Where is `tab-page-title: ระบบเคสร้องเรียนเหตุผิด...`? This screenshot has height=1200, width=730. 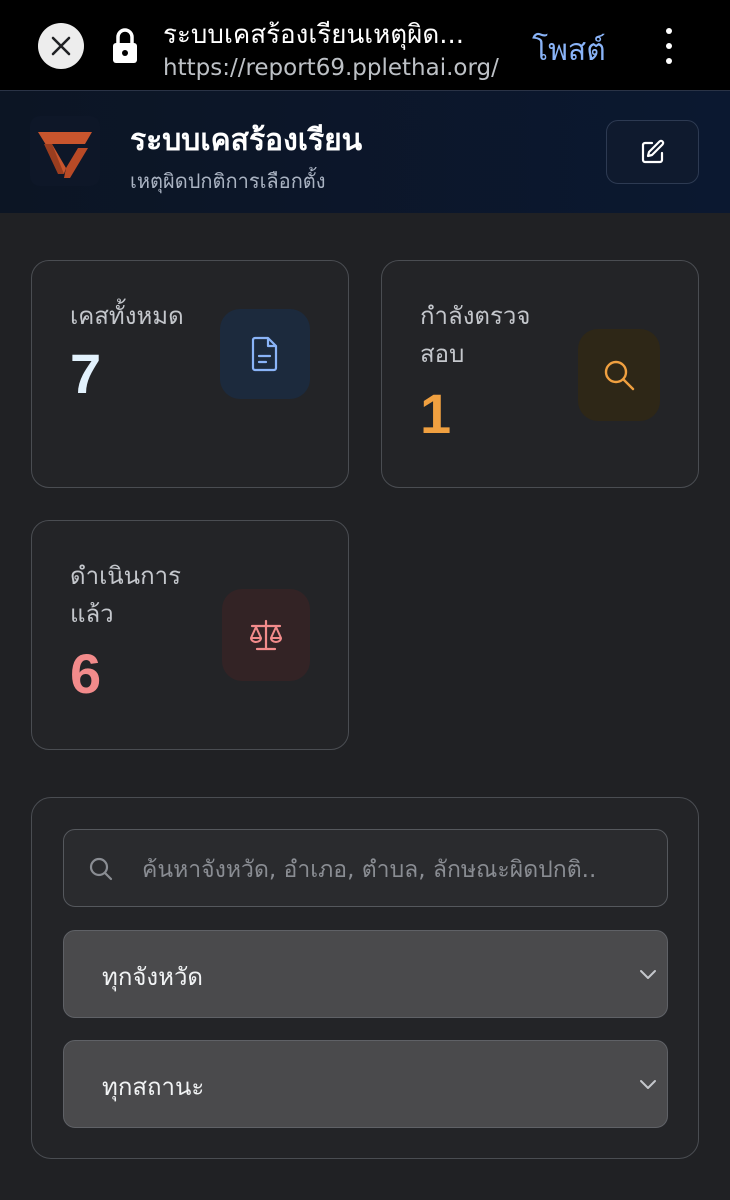 tab-page-title: ระบบเคสร้องเรียนเหตุผิด... is located at coordinates (314, 35).